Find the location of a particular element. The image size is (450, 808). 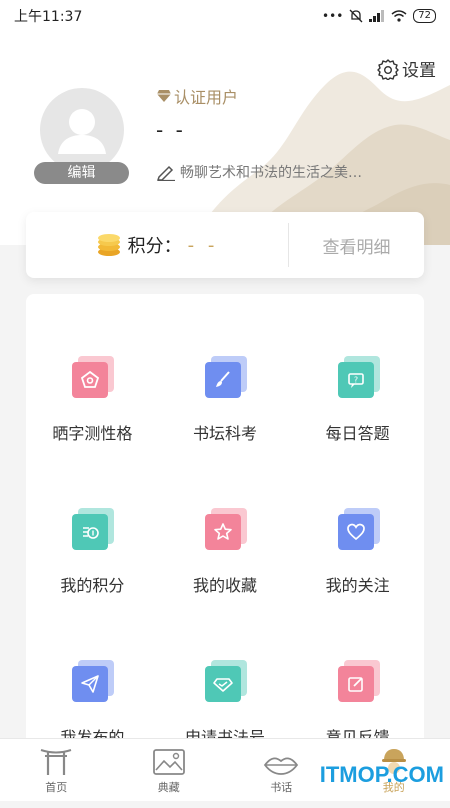

menu-item-calligraphy-exam: 书坛科考 is located at coordinates (225, 428).